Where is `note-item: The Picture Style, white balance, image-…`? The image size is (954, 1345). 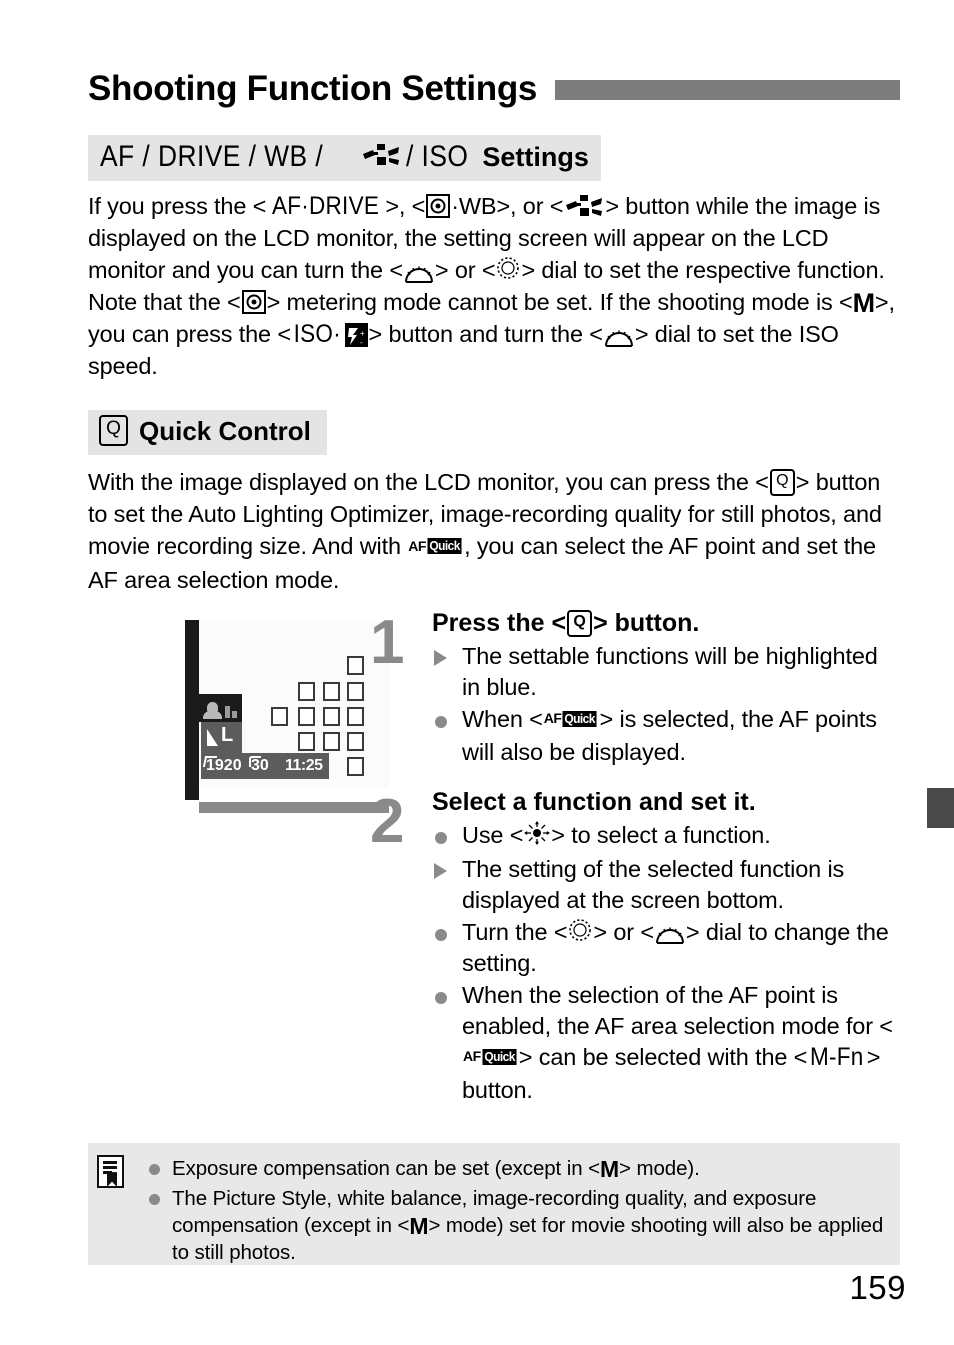 note-item: The Picture Style, white balance, image-… is located at coordinates (516, 1225).